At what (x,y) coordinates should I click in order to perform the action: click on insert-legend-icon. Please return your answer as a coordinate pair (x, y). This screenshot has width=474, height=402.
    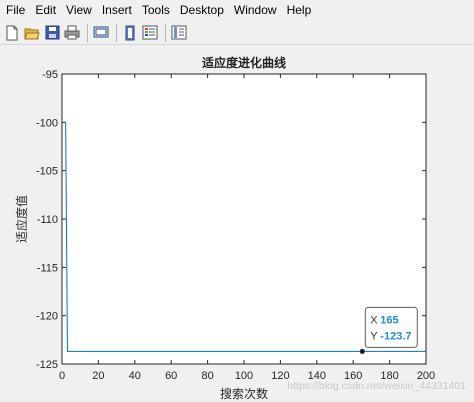
    Looking at the image, I should click on (179, 33).